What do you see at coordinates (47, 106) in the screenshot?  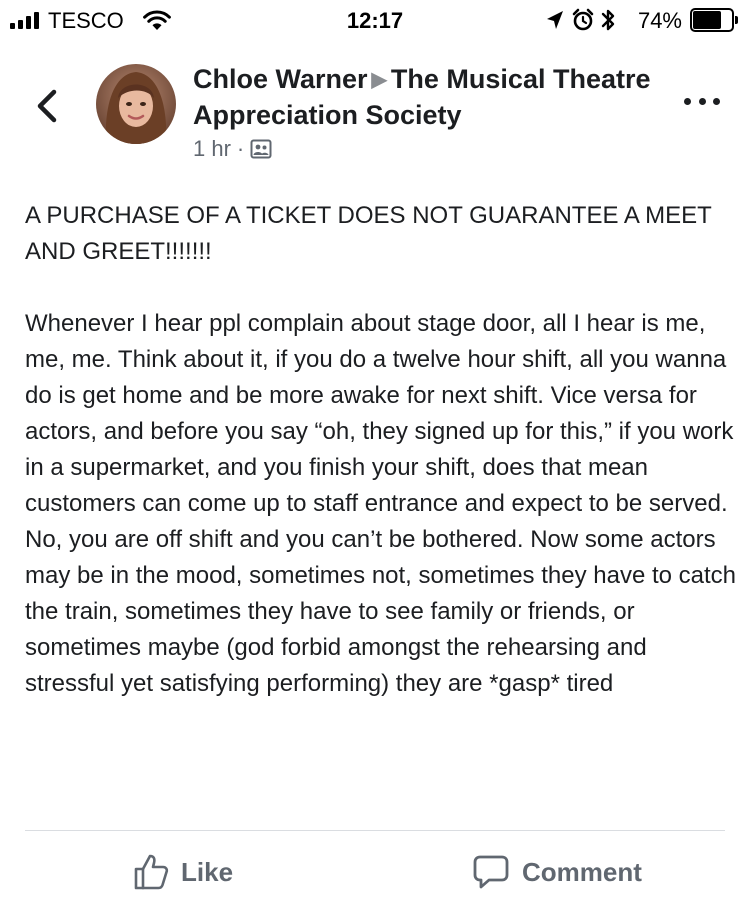 I see `back-icon` at bounding box center [47, 106].